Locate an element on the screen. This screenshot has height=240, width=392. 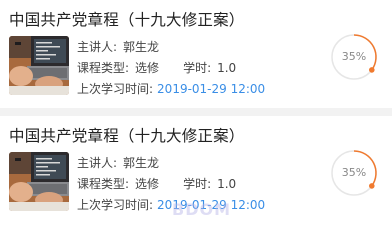
card-divider is located at coordinates (196, 112).